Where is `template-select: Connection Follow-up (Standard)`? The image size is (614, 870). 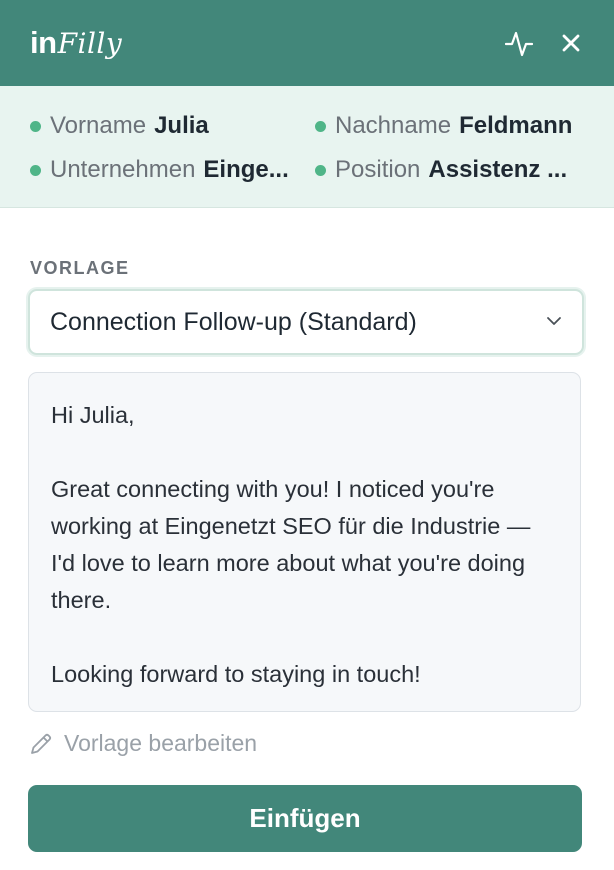 template-select: Connection Follow-up (Standard) is located at coordinates (306, 322).